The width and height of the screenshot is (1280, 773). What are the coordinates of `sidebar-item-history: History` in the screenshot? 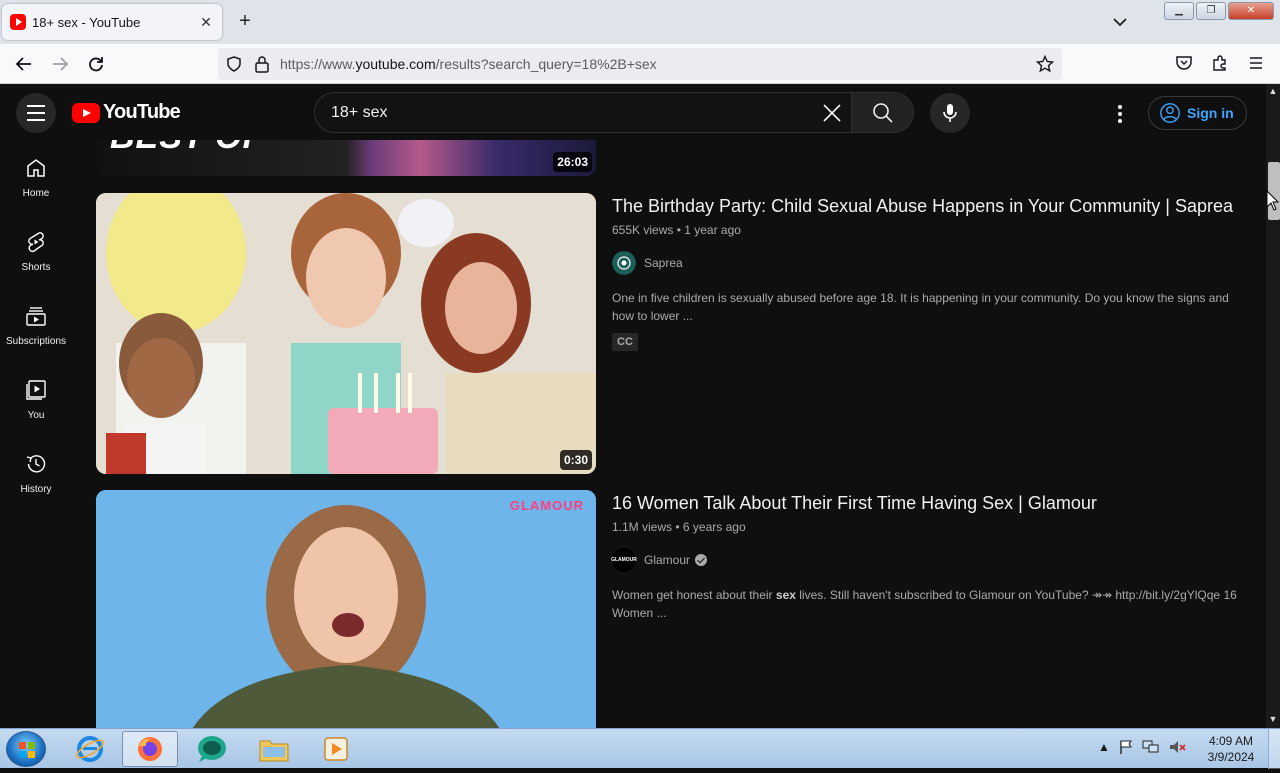 It's located at (36, 473).